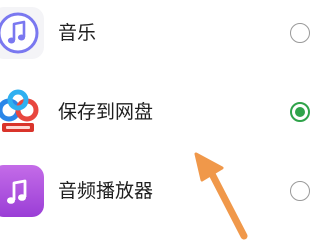 Image resolution: width=320 pixels, height=240 pixels. Describe the element at coordinates (77, 33) in the screenshot. I see `option-label: 音乐` at that location.